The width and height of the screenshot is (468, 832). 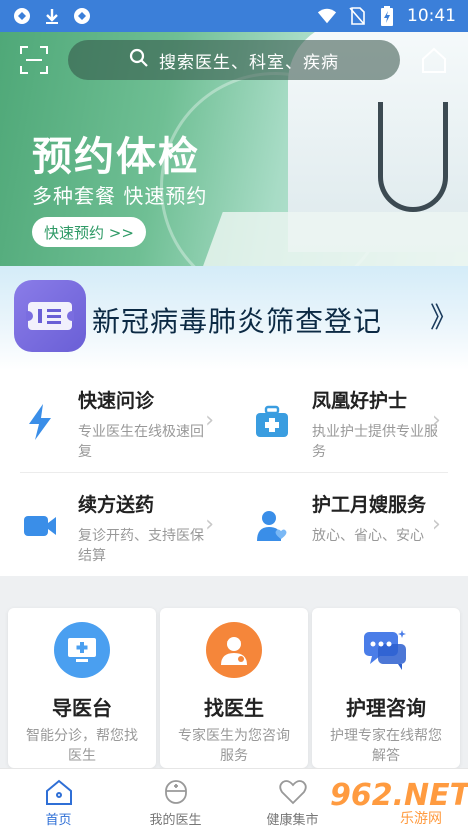 What do you see at coordinates (234, 650) in the screenshot?
I see `doctor-icon` at bounding box center [234, 650].